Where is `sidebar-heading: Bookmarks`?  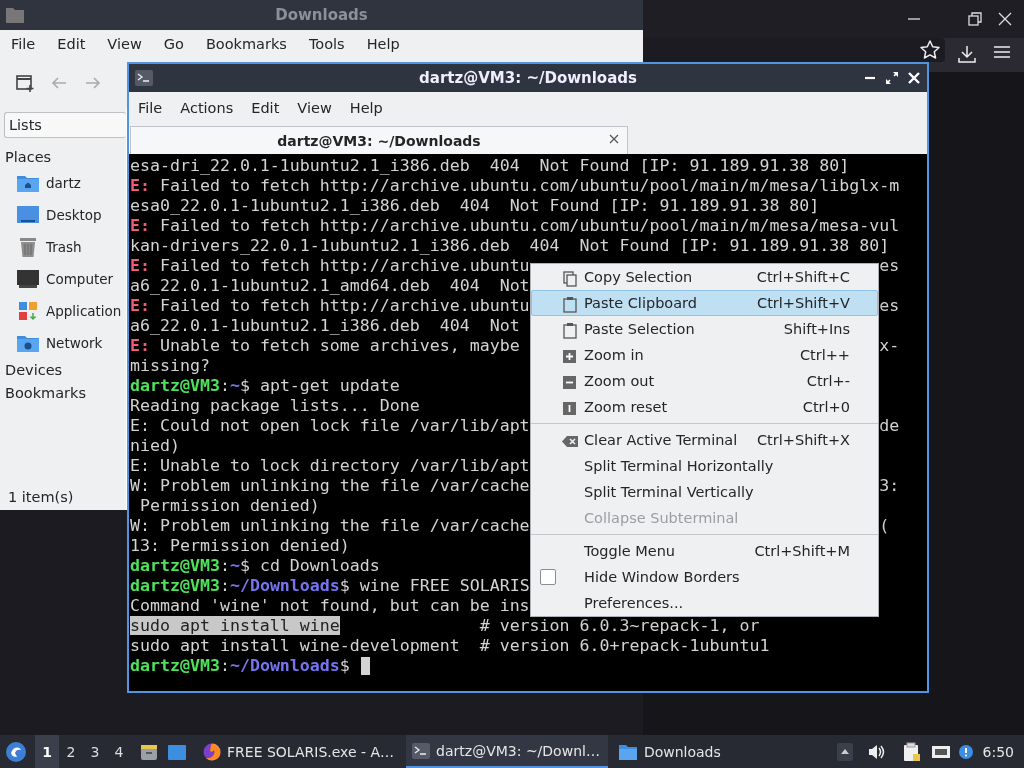 sidebar-heading: Bookmarks is located at coordinates (63, 393).